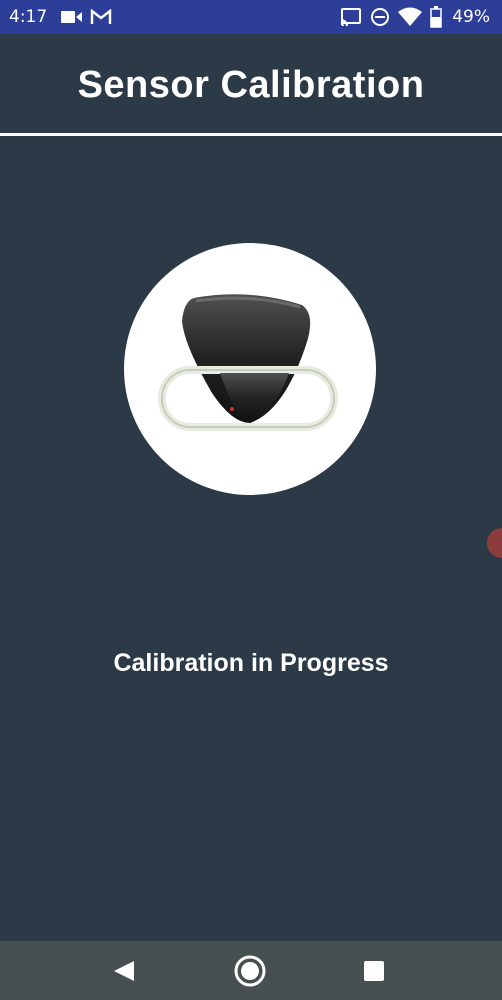  I want to click on battery-icon, so click(436, 17).